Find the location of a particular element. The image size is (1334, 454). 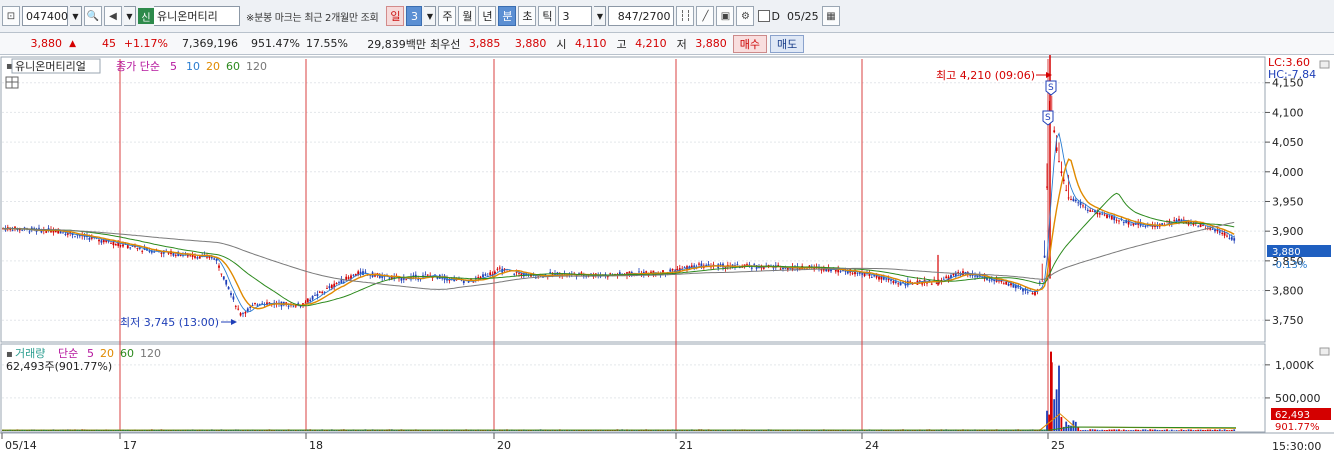

speaker-dropdown-icon: ▼ is located at coordinates (130, 16).